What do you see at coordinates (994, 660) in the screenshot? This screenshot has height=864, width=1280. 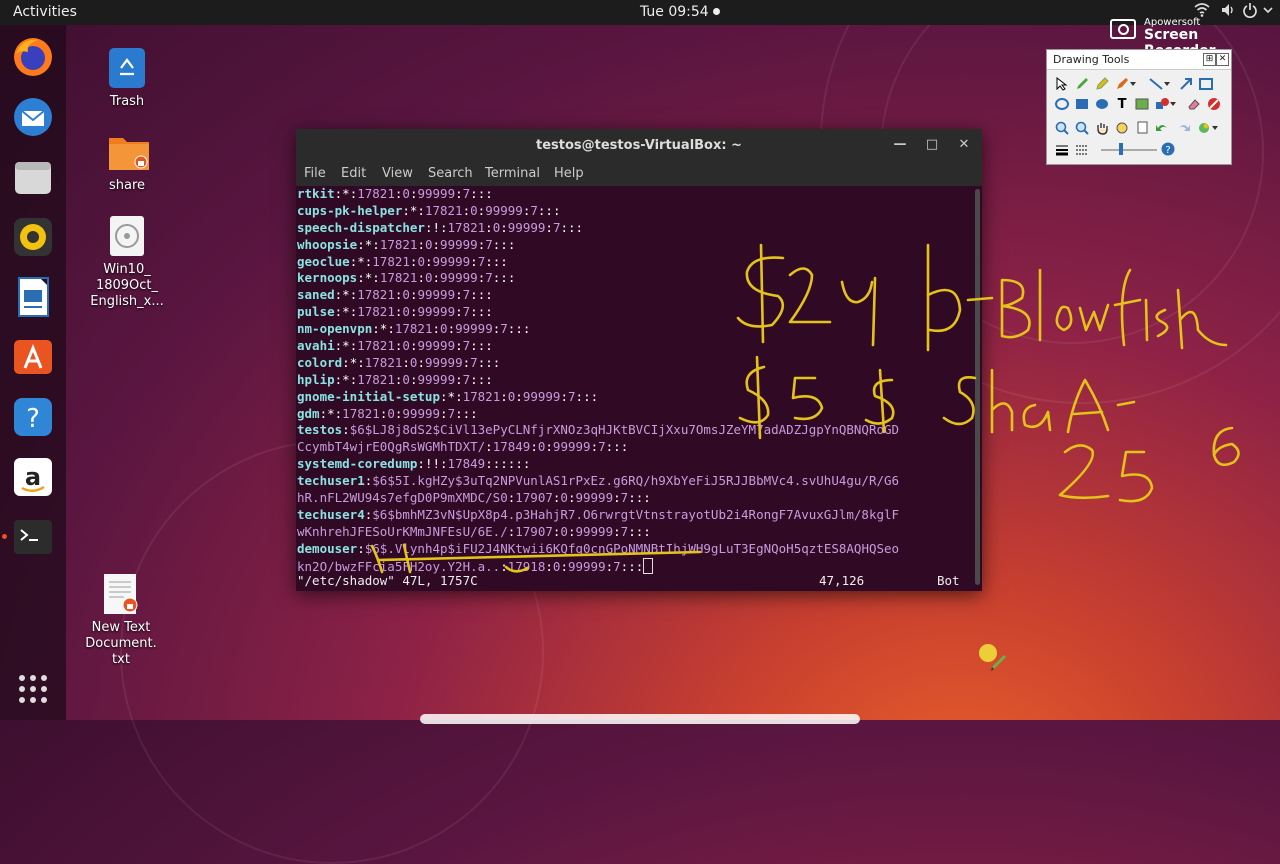 I see `mouse-cursor-icon` at bounding box center [994, 660].